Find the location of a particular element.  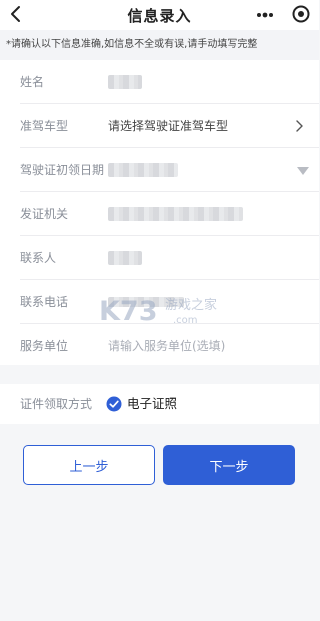

k73-watermark-logo: K73 游戏之家 .com is located at coordinates (158, 311).